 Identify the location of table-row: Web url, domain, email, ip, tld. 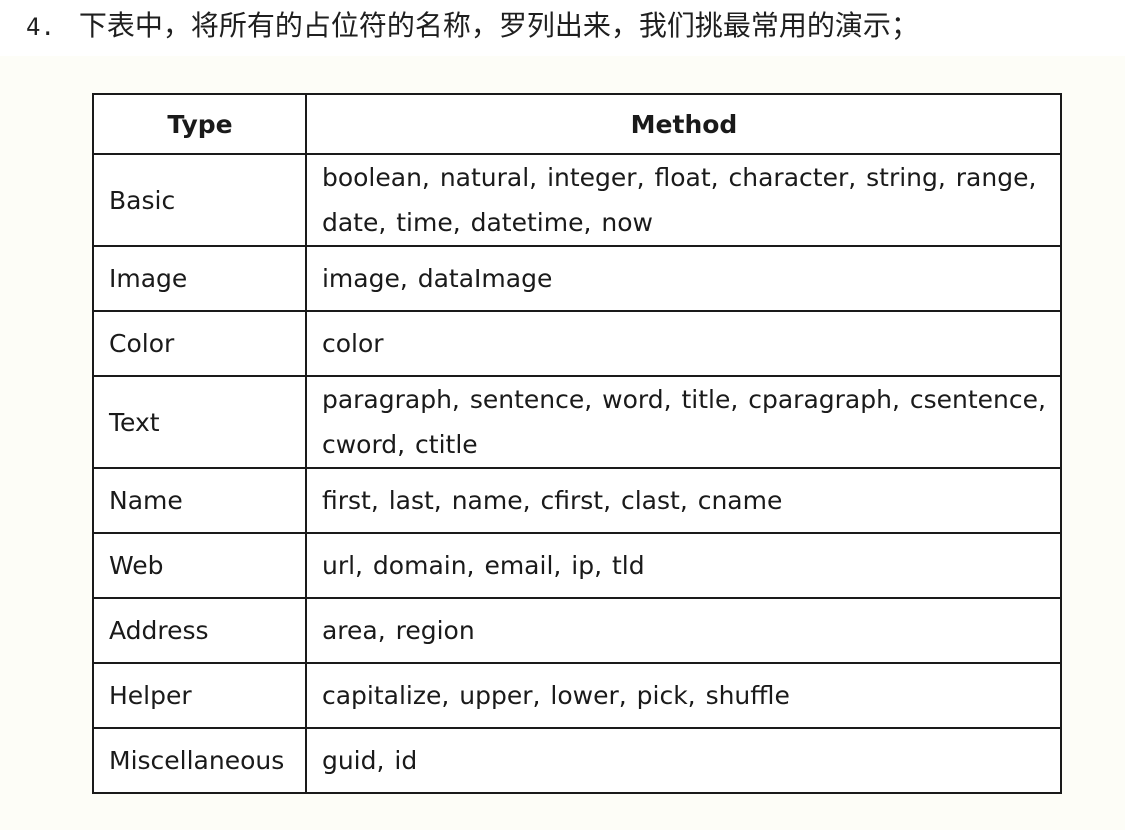
(577, 565).